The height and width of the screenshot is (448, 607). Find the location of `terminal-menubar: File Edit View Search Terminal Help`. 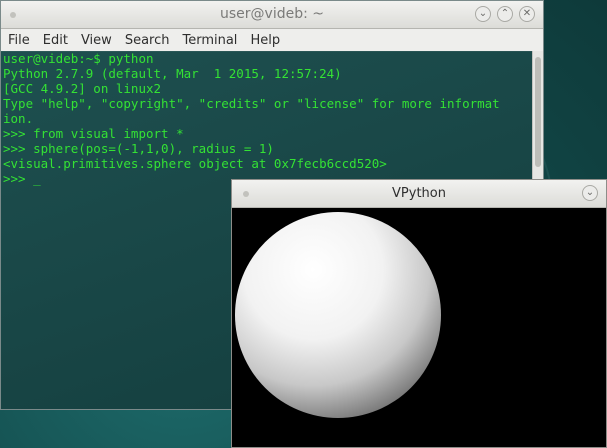

terminal-menubar: File Edit View Search Terminal Help is located at coordinates (272, 40).